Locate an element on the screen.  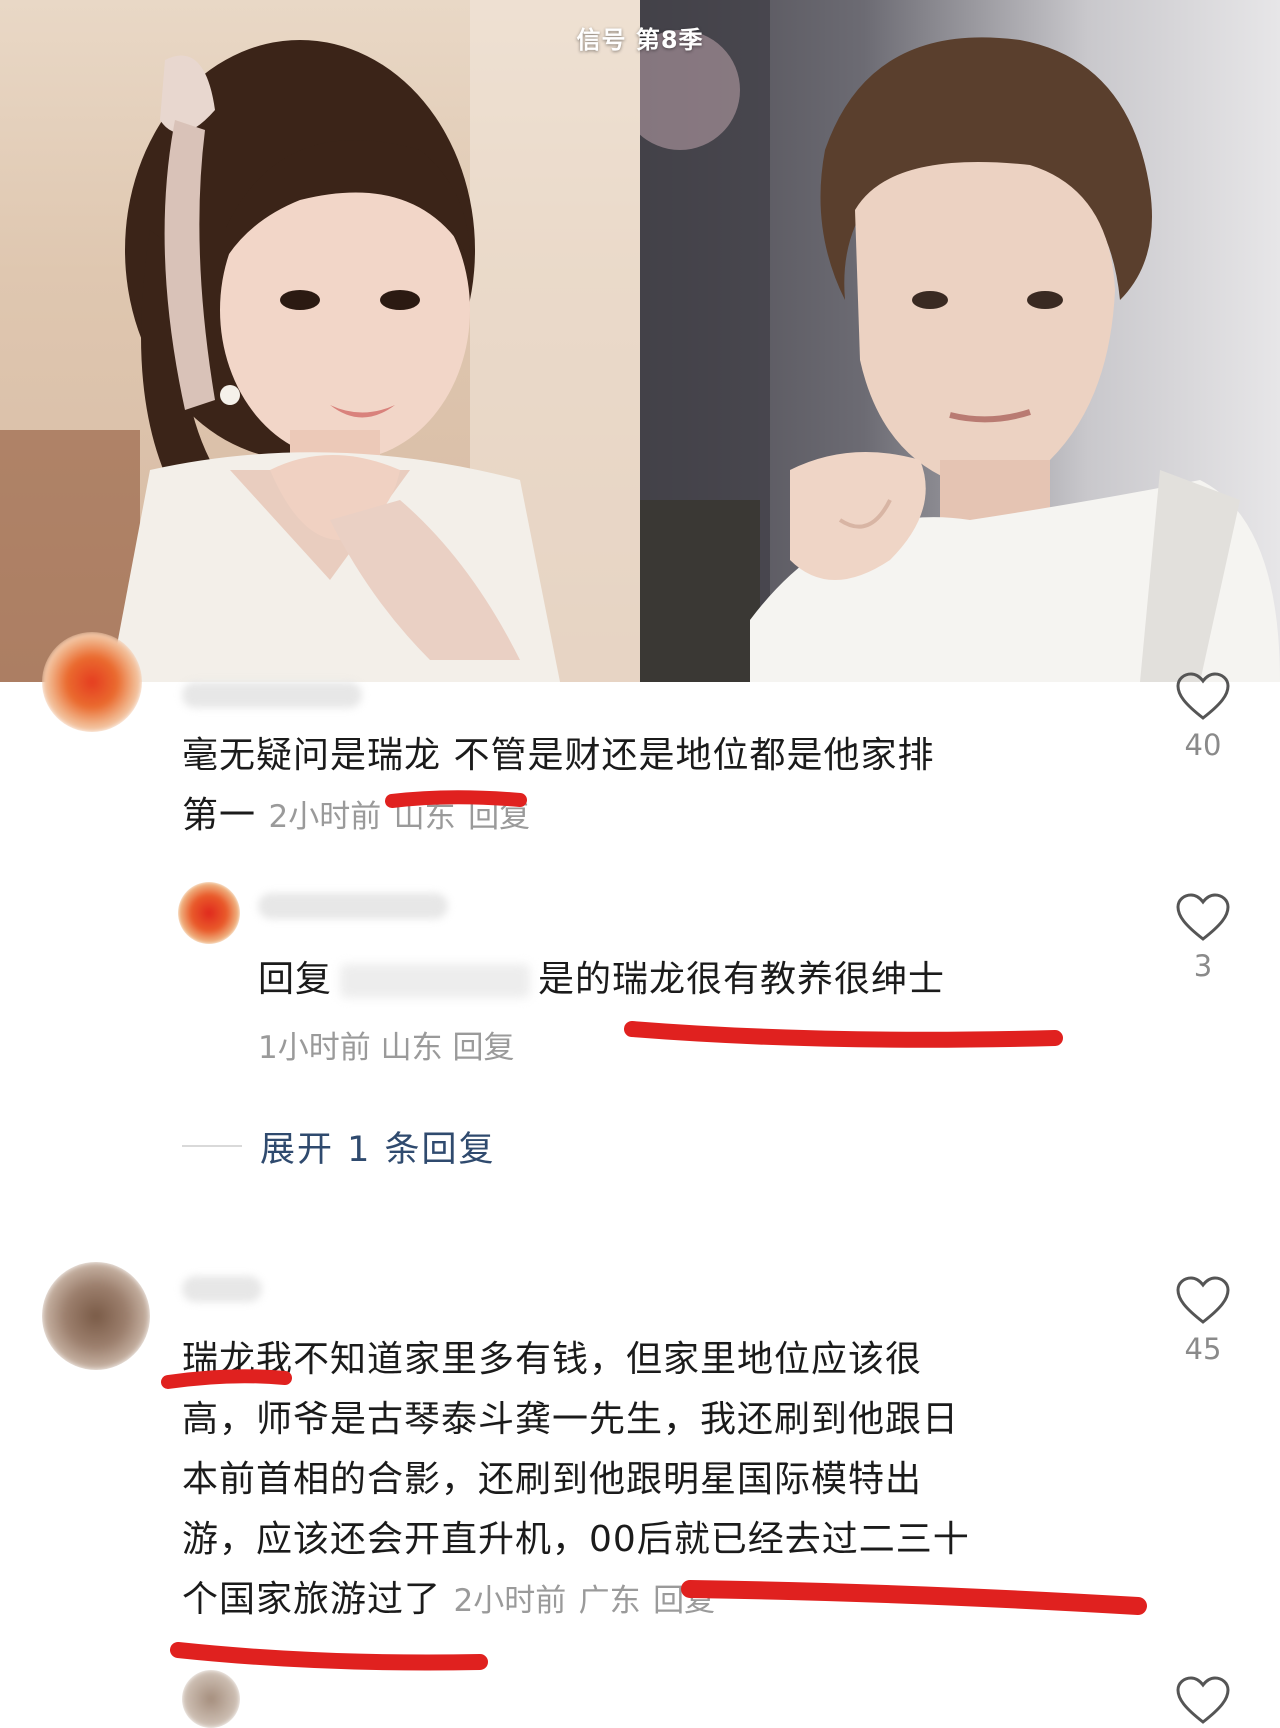
show-title: 信号 第8季 is located at coordinates (640, 40).